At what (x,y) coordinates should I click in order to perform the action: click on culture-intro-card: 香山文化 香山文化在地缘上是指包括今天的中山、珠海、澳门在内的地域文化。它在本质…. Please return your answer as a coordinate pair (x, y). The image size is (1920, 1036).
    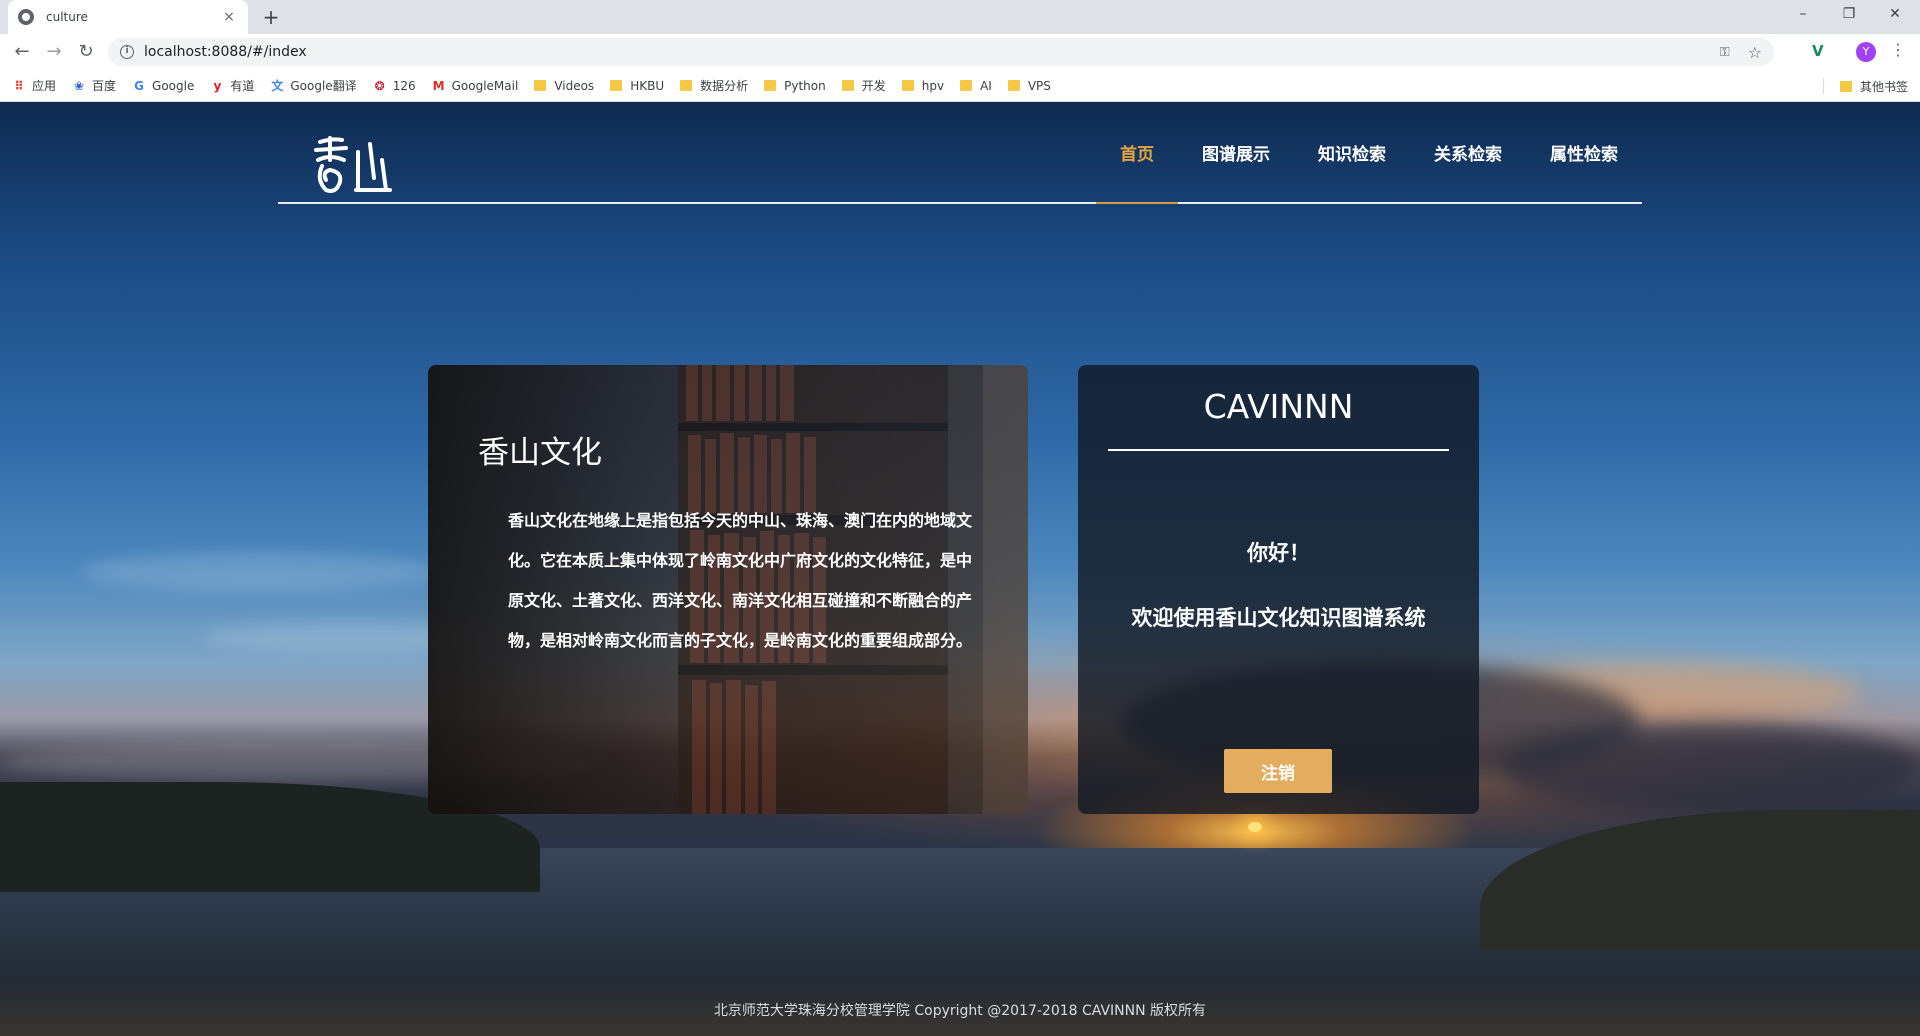
    Looking at the image, I should click on (728, 589).